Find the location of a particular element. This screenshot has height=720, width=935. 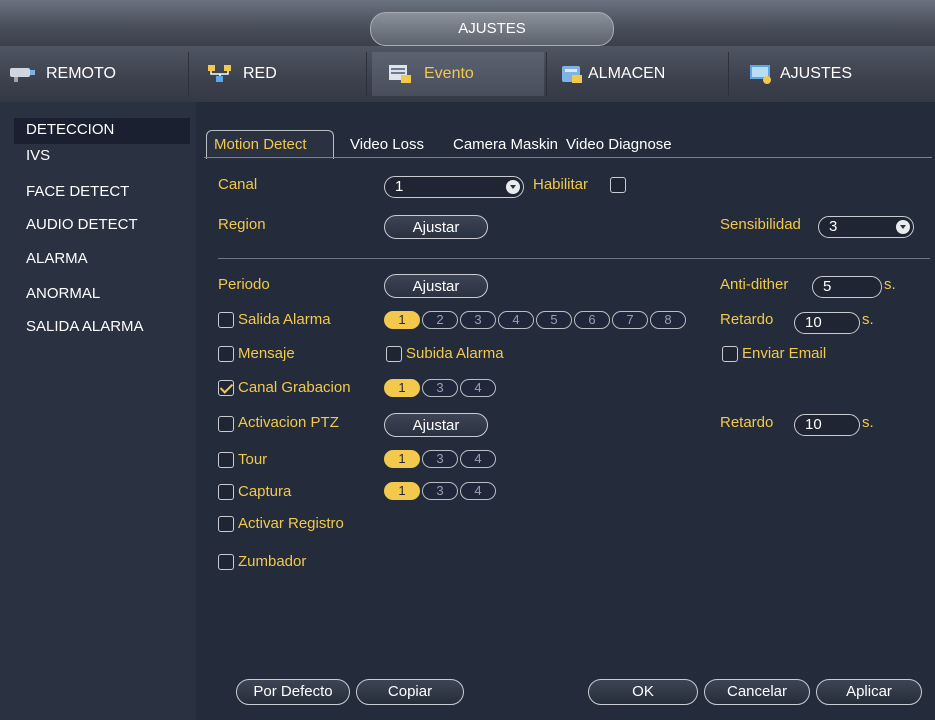

retardo-ptz-unit: s. is located at coordinates (868, 422).